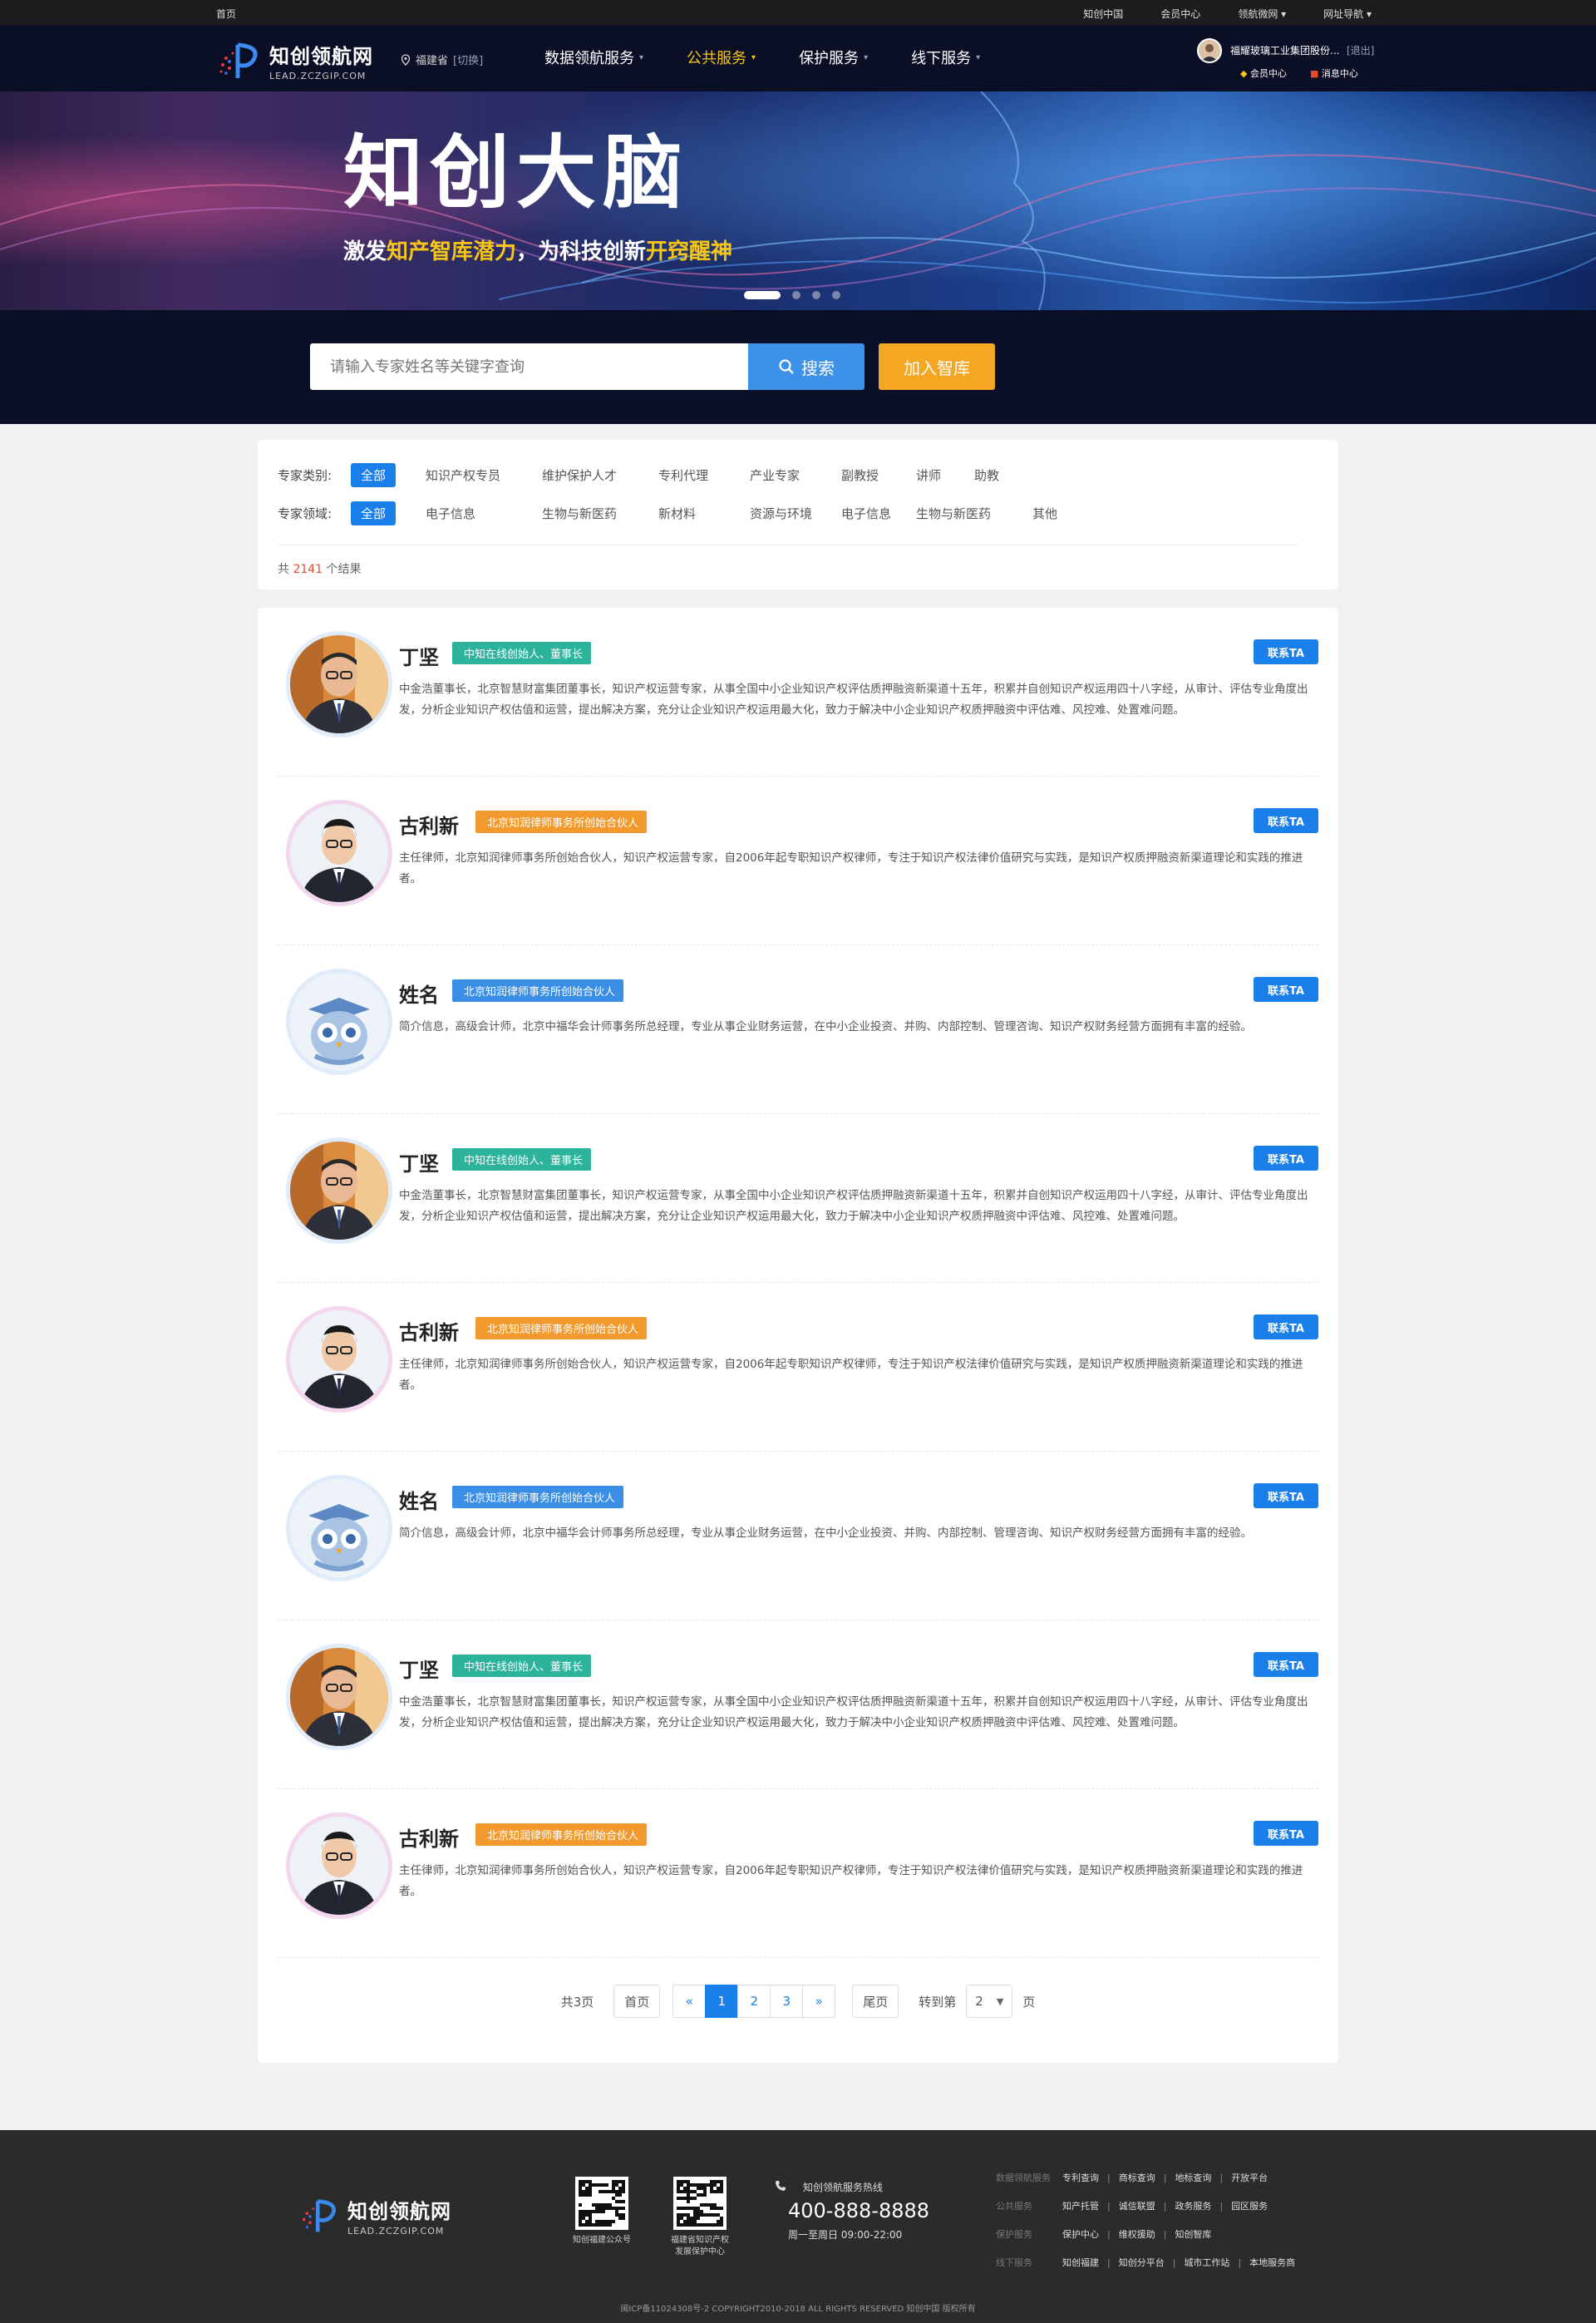 The image size is (1596, 2323). I want to click on footer-link: 知产托管, so click(1080, 2205).